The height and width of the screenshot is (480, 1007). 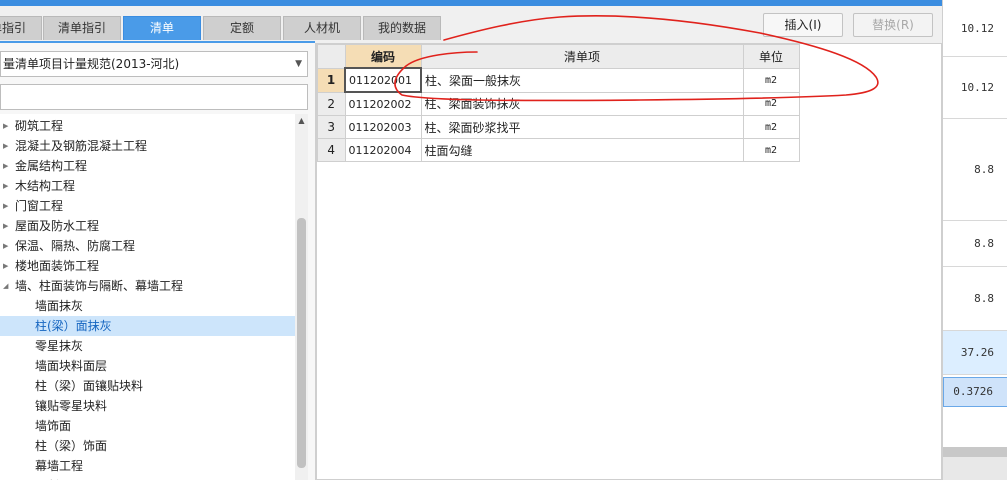 I want to click on row-number: 4, so click(x=331, y=150).